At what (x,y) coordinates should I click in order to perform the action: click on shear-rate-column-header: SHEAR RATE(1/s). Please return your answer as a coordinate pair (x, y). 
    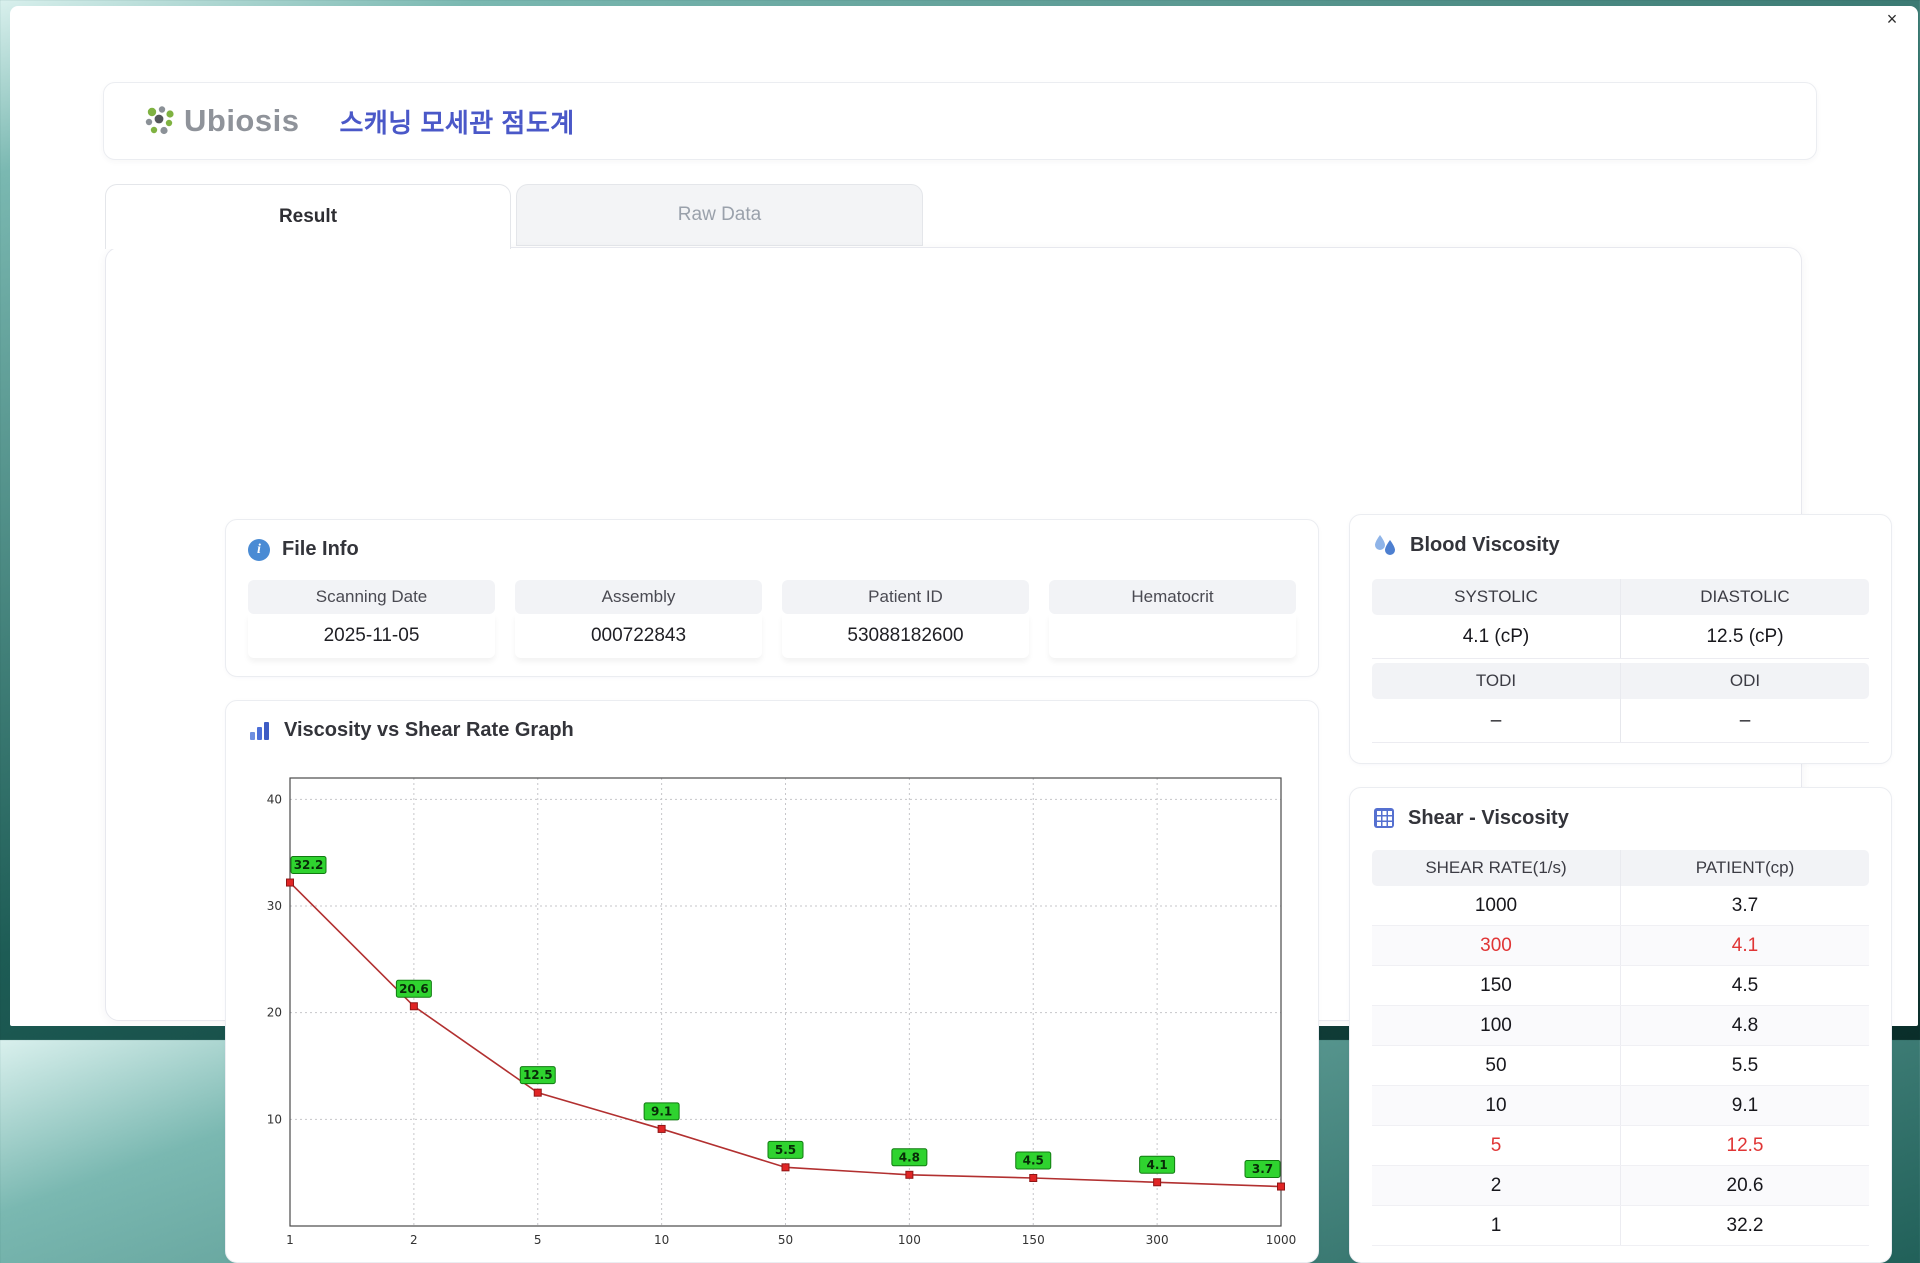
    Looking at the image, I should click on (1496, 868).